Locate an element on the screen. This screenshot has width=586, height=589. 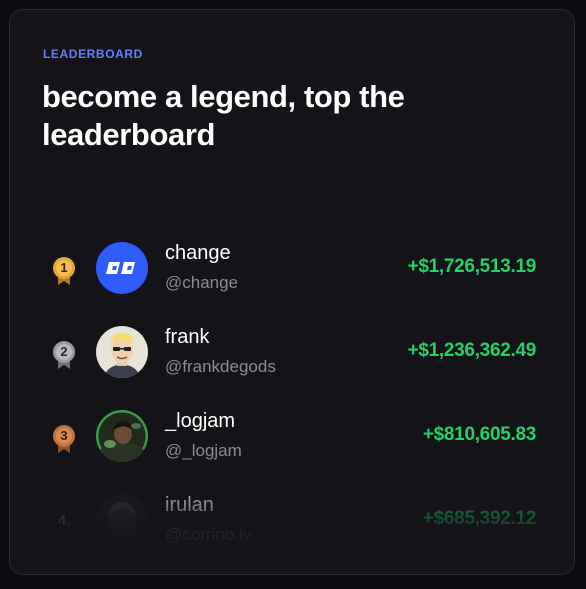
user-handle: @frankdegods is located at coordinates (220, 367).